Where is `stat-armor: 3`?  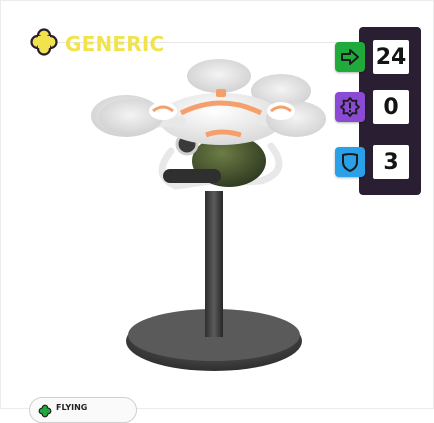
stat-armor: 3 is located at coordinates (376, 162).